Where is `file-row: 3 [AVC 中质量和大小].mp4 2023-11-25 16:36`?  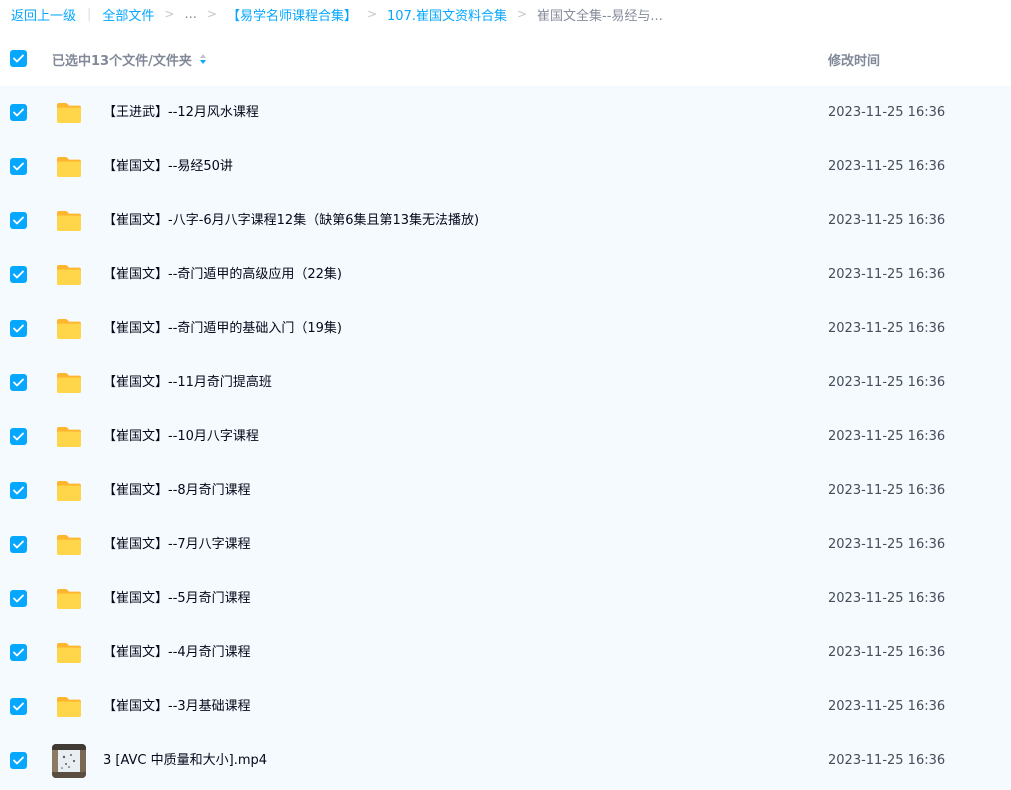
file-row: 3 [AVC 中质量和大小].mp4 2023-11-25 16:36 is located at coordinates (505, 761).